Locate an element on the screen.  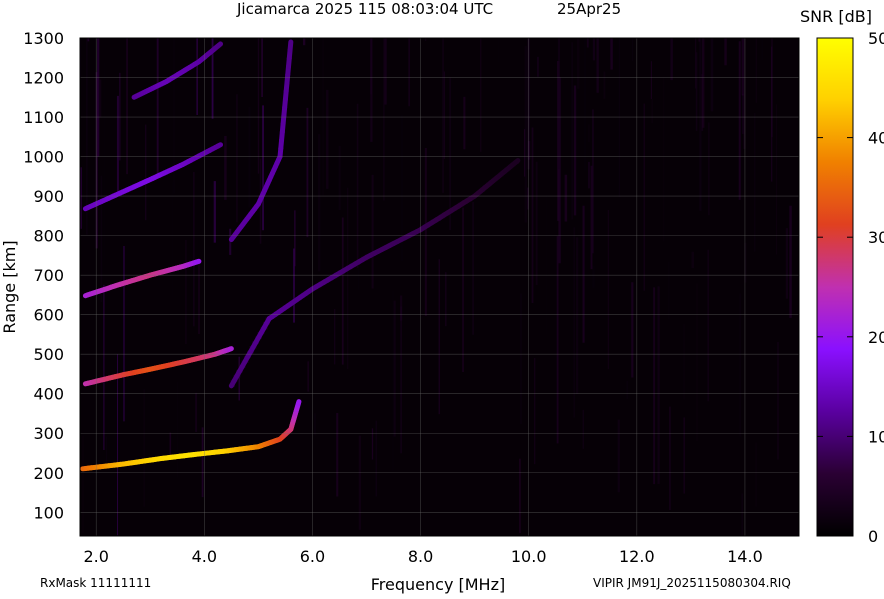
y-tick-label: 1000 is located at coordinates (43, 157).